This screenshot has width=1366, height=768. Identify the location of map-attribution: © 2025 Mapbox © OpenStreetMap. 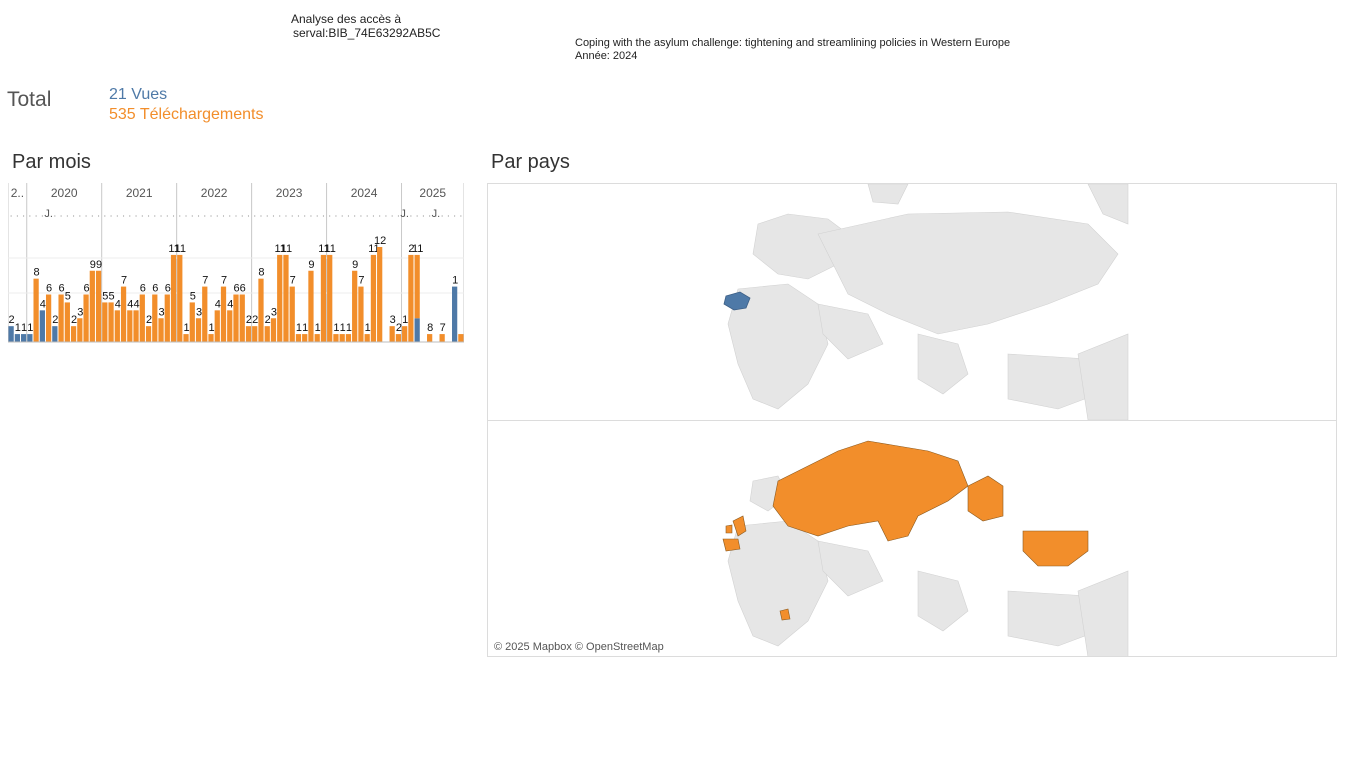
(579, 647).